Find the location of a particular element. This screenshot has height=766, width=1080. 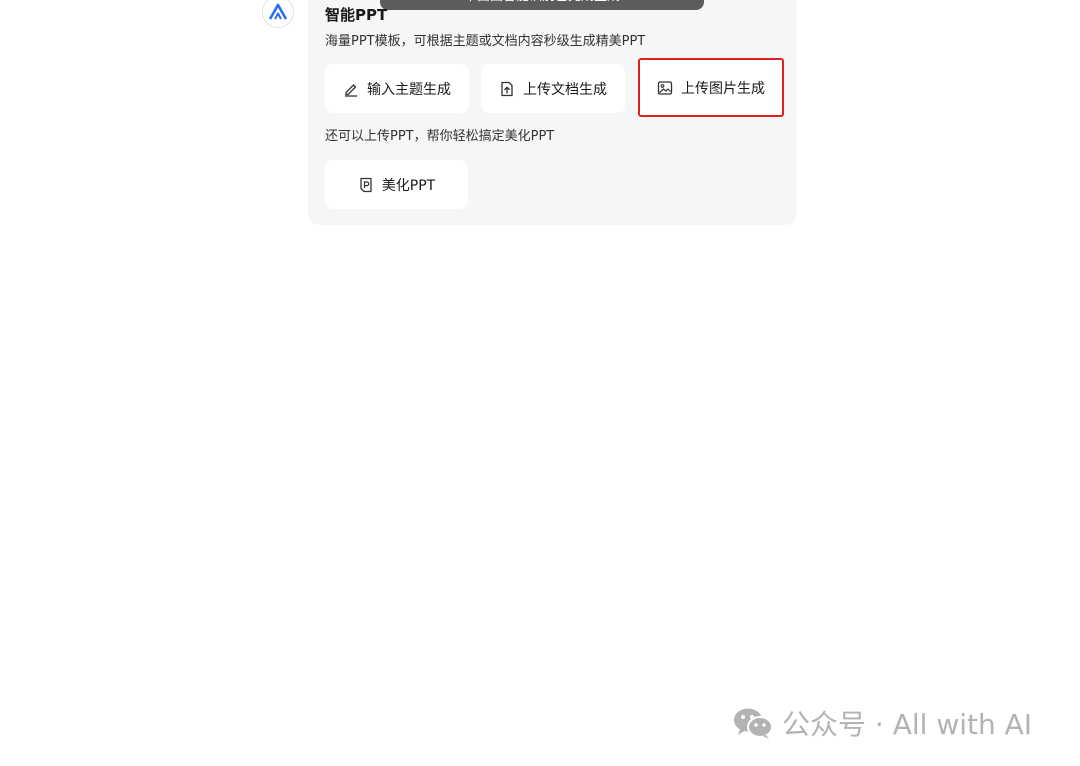

topic-generate-label: 输入主题生成 is located at coordinates (409, 89).